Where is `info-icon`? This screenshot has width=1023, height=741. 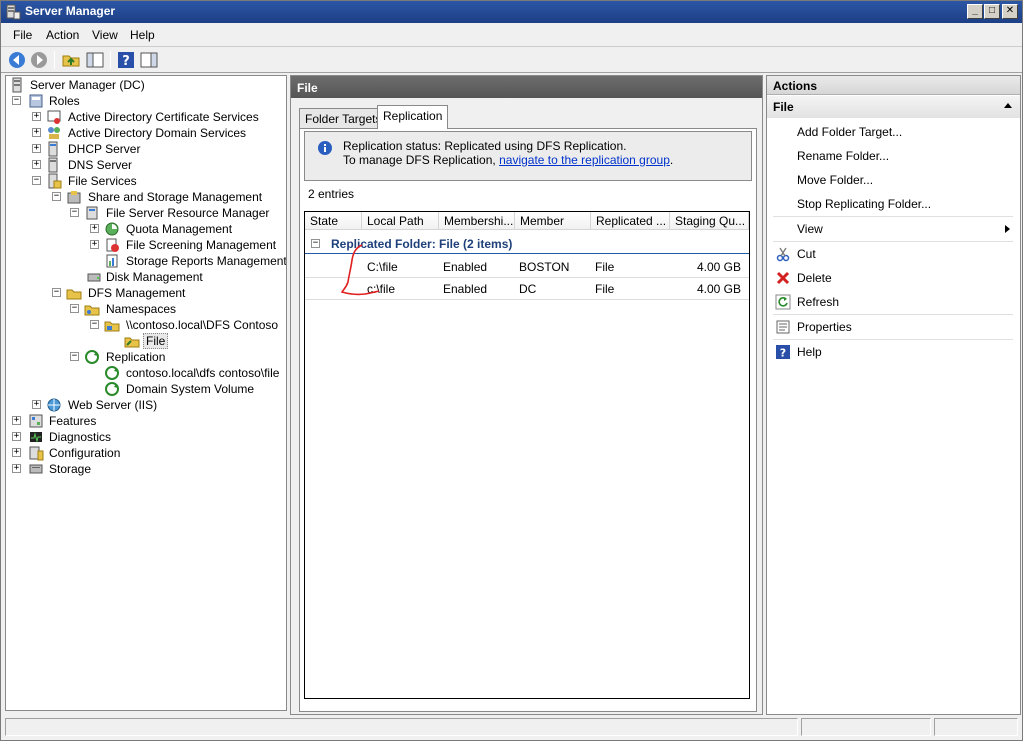 info-icon is located at coordinates (325, 148).